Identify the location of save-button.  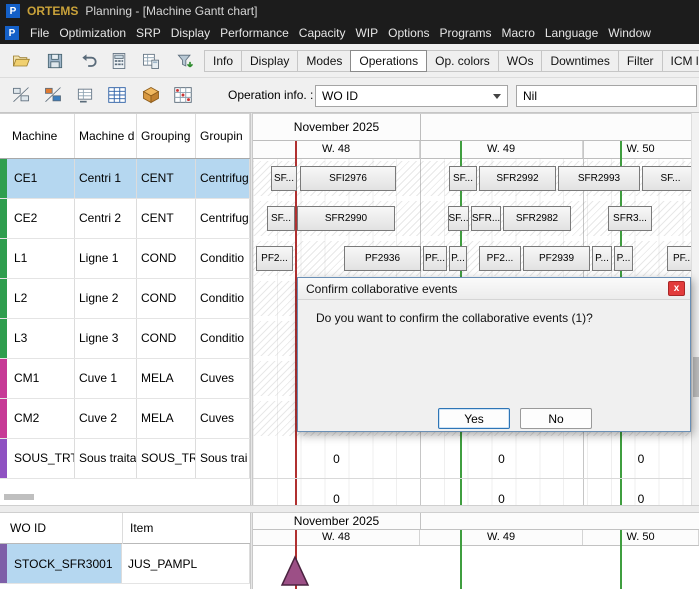
(55, 61).